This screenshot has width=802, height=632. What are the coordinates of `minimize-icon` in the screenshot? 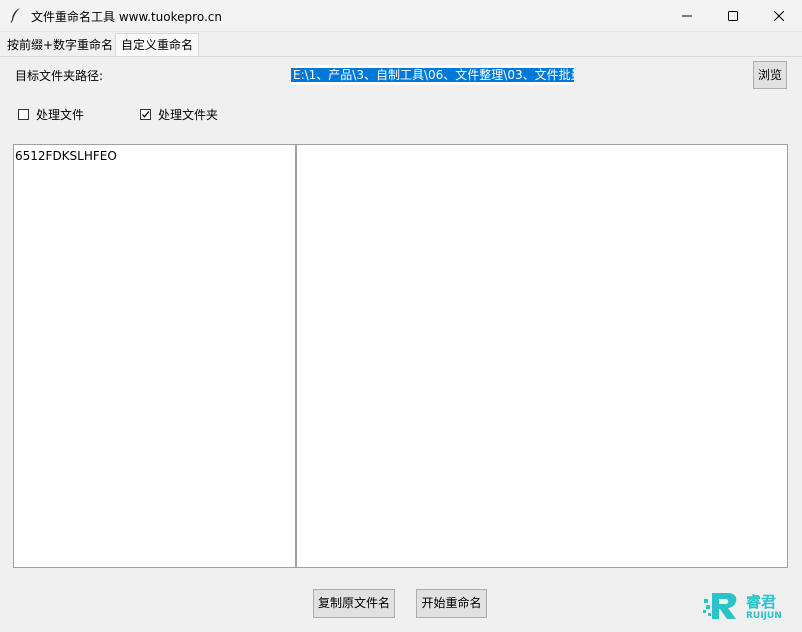 It's located at (687, 15).